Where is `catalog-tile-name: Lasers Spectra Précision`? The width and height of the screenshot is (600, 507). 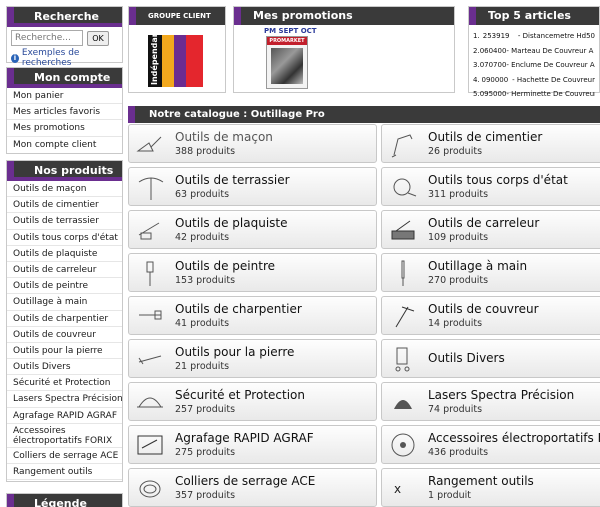
catalog-tile-name: Lasers Spectra Précision is located at coordinates (501, 394).